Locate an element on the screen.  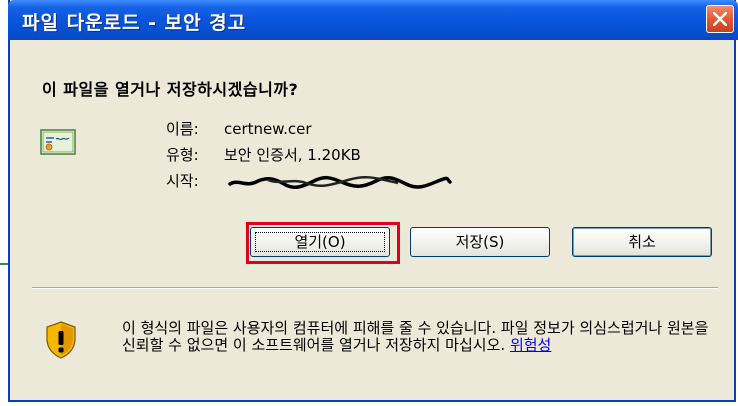
file-name-row: 이름: certnew.cer is located at coordinates (309, 129).